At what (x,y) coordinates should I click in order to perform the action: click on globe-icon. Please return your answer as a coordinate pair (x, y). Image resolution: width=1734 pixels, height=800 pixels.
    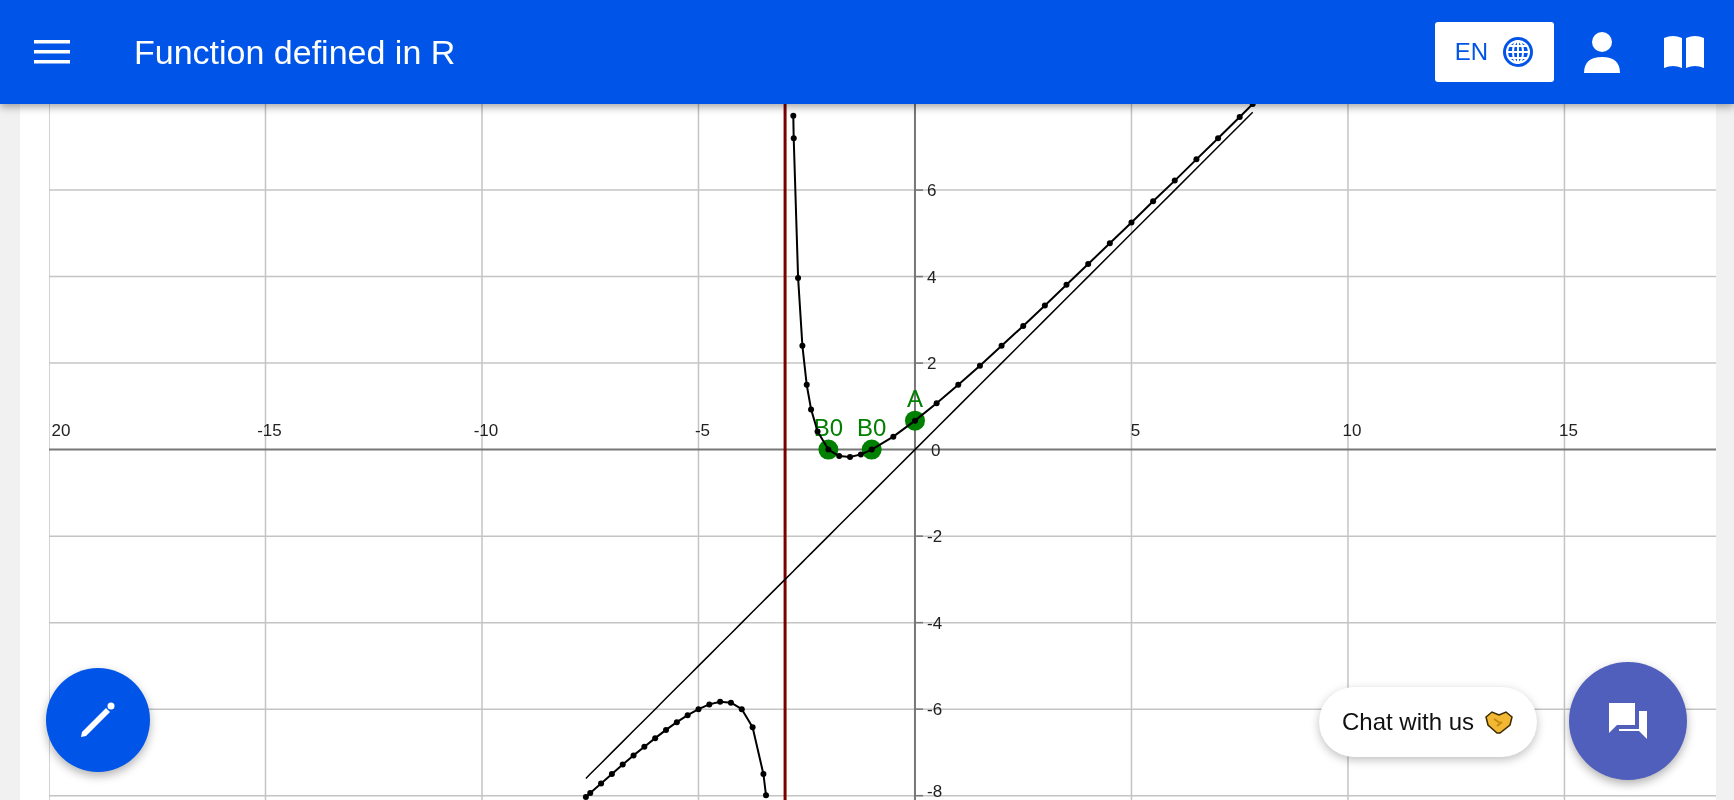
    Looking at the image, I should click on (1518, 52).